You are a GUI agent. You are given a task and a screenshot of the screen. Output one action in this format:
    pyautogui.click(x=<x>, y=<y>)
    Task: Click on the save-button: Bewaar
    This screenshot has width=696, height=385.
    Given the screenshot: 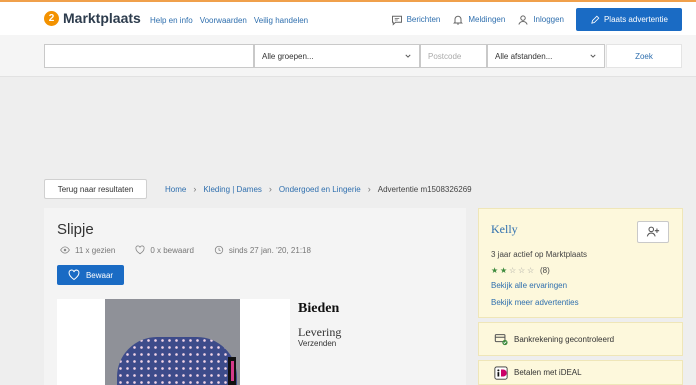 What is the action you would take?
    pyautogui.click(x=90, y=275)
    